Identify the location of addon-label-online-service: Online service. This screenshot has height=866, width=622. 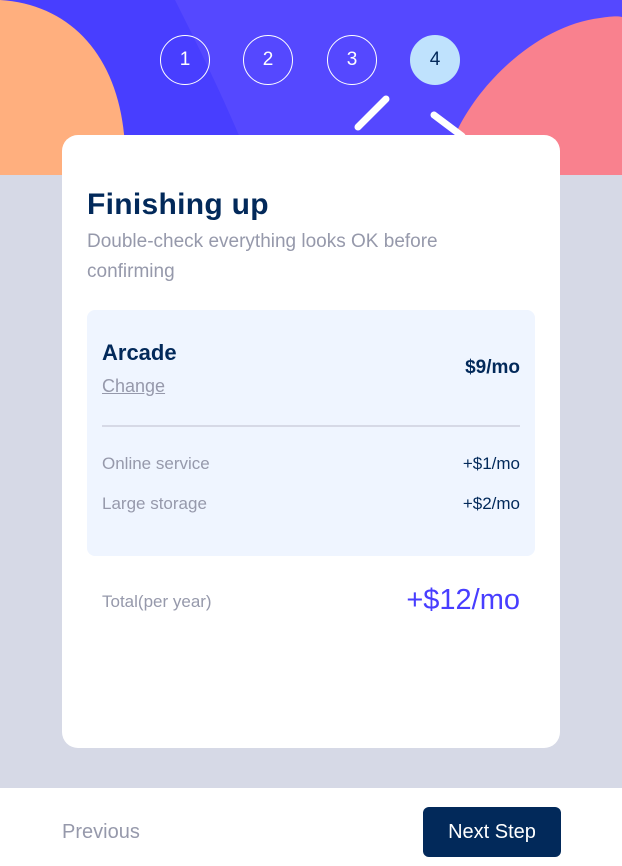
(156, 463).